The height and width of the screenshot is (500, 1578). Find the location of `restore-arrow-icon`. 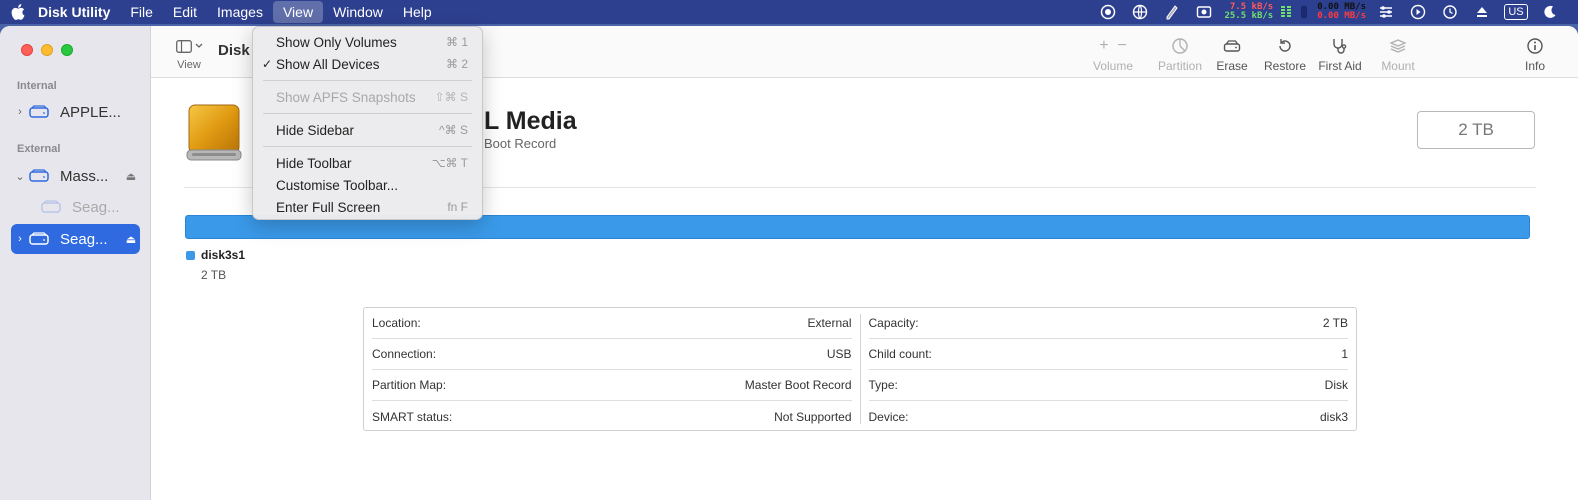

restore-arrow-icon is located at coordinates (1285, 46).